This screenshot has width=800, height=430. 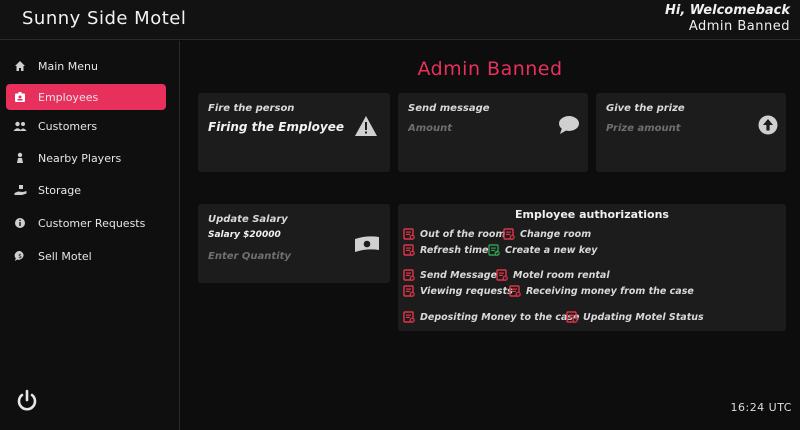 I want to click on permission-label: Create a new key, so click(x=551, y=250).